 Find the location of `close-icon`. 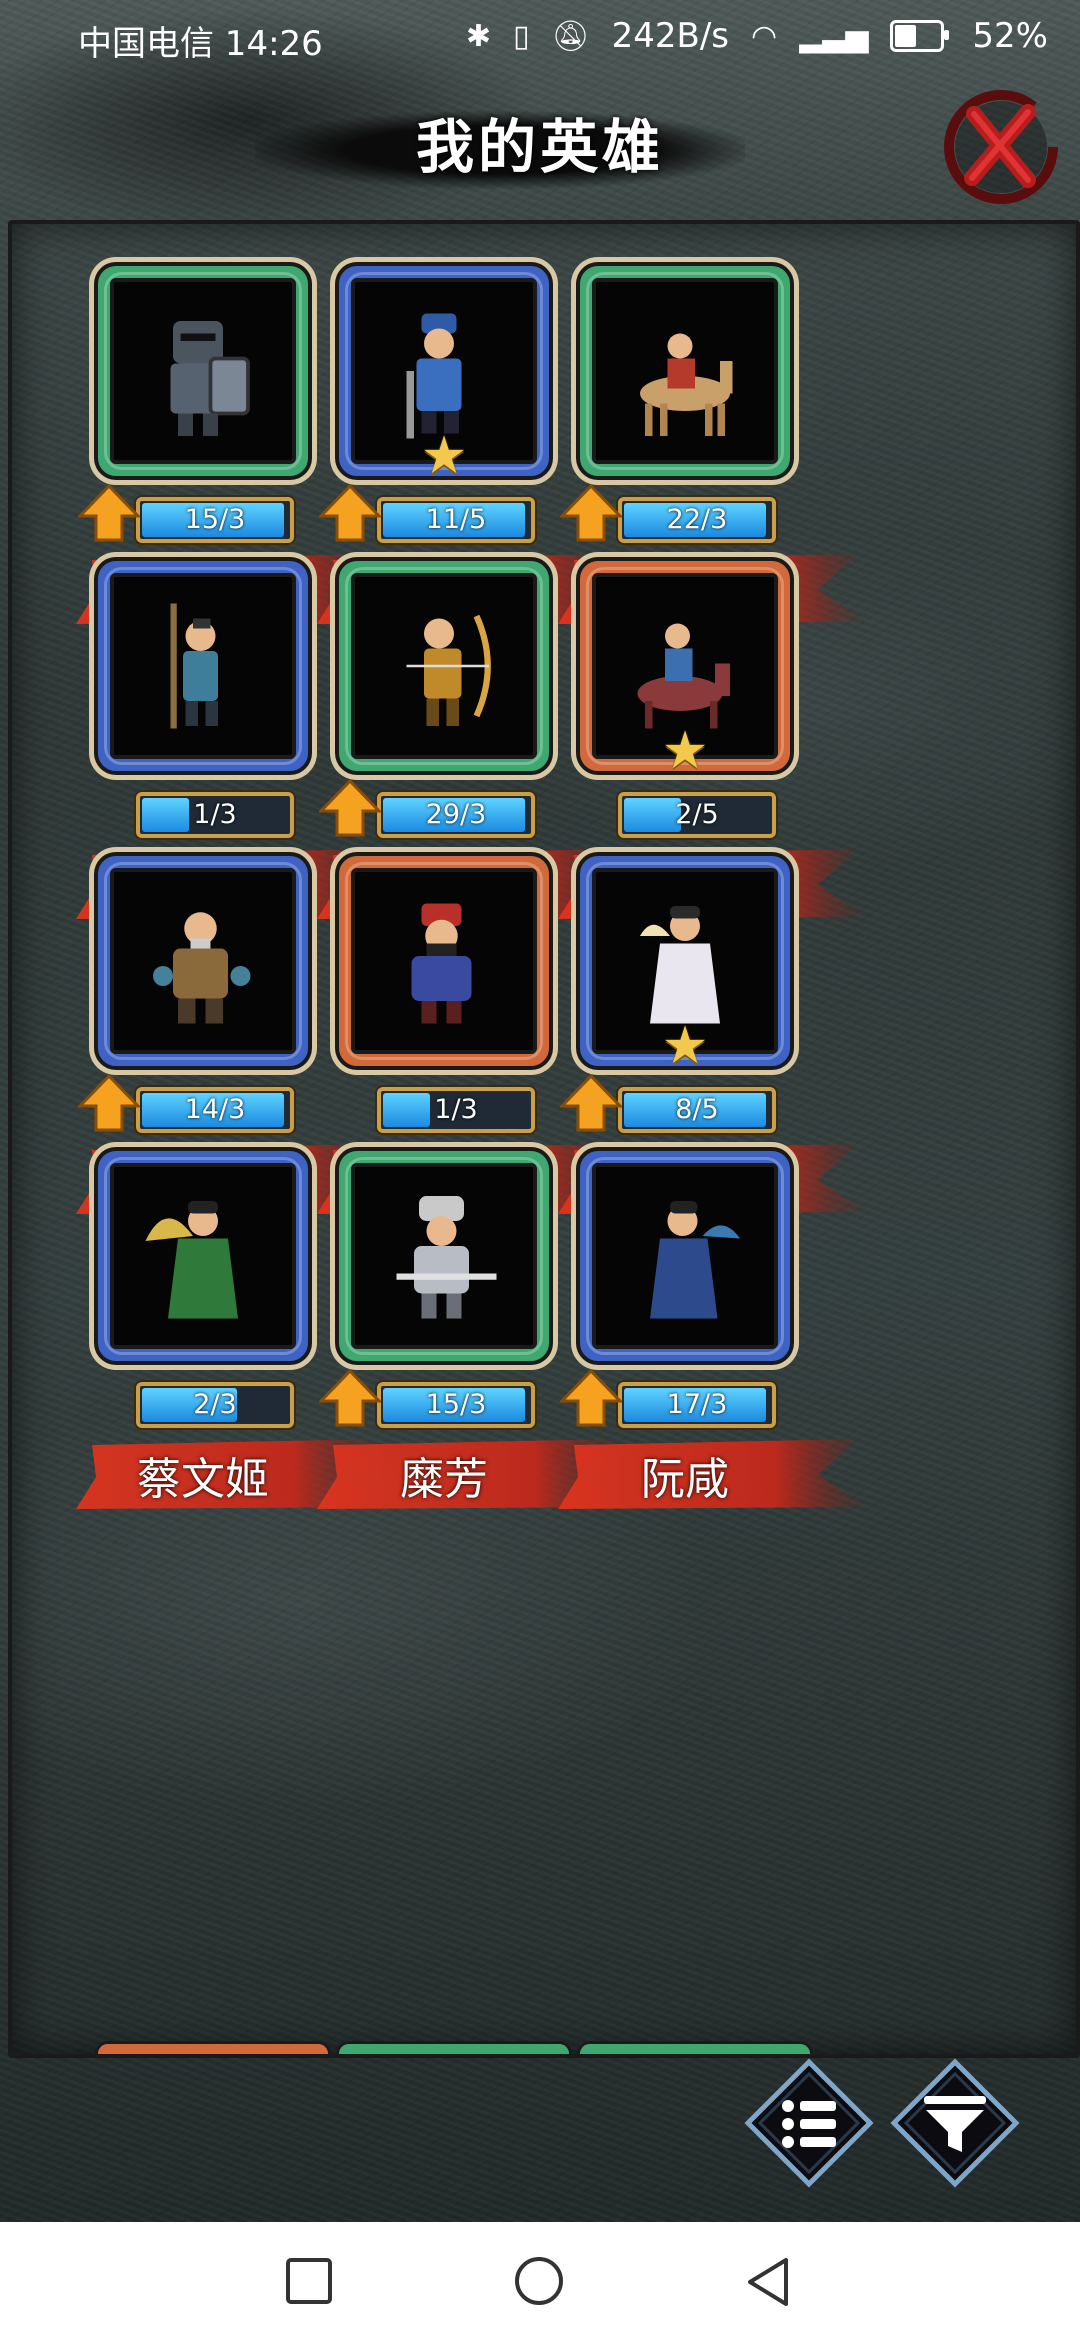

close-icon is located at coordinates (1001, 147).